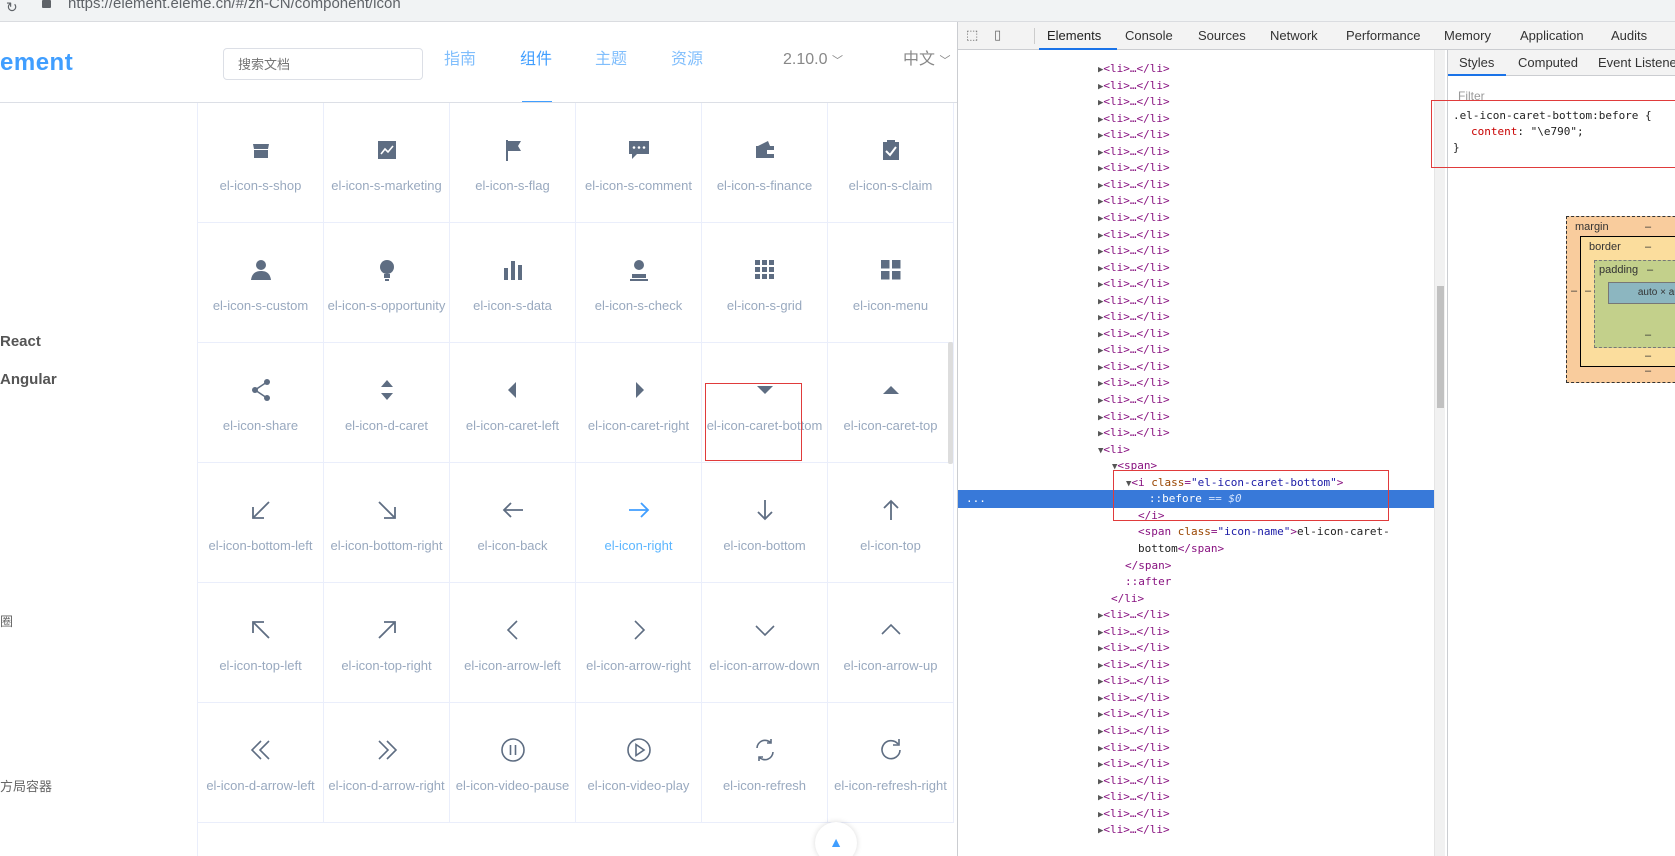 The height and width of the screenshot is (856, 1675). Describe the element at coordinates (536, 60) in the screenshot. I see `nav-component: 组件` at that location.